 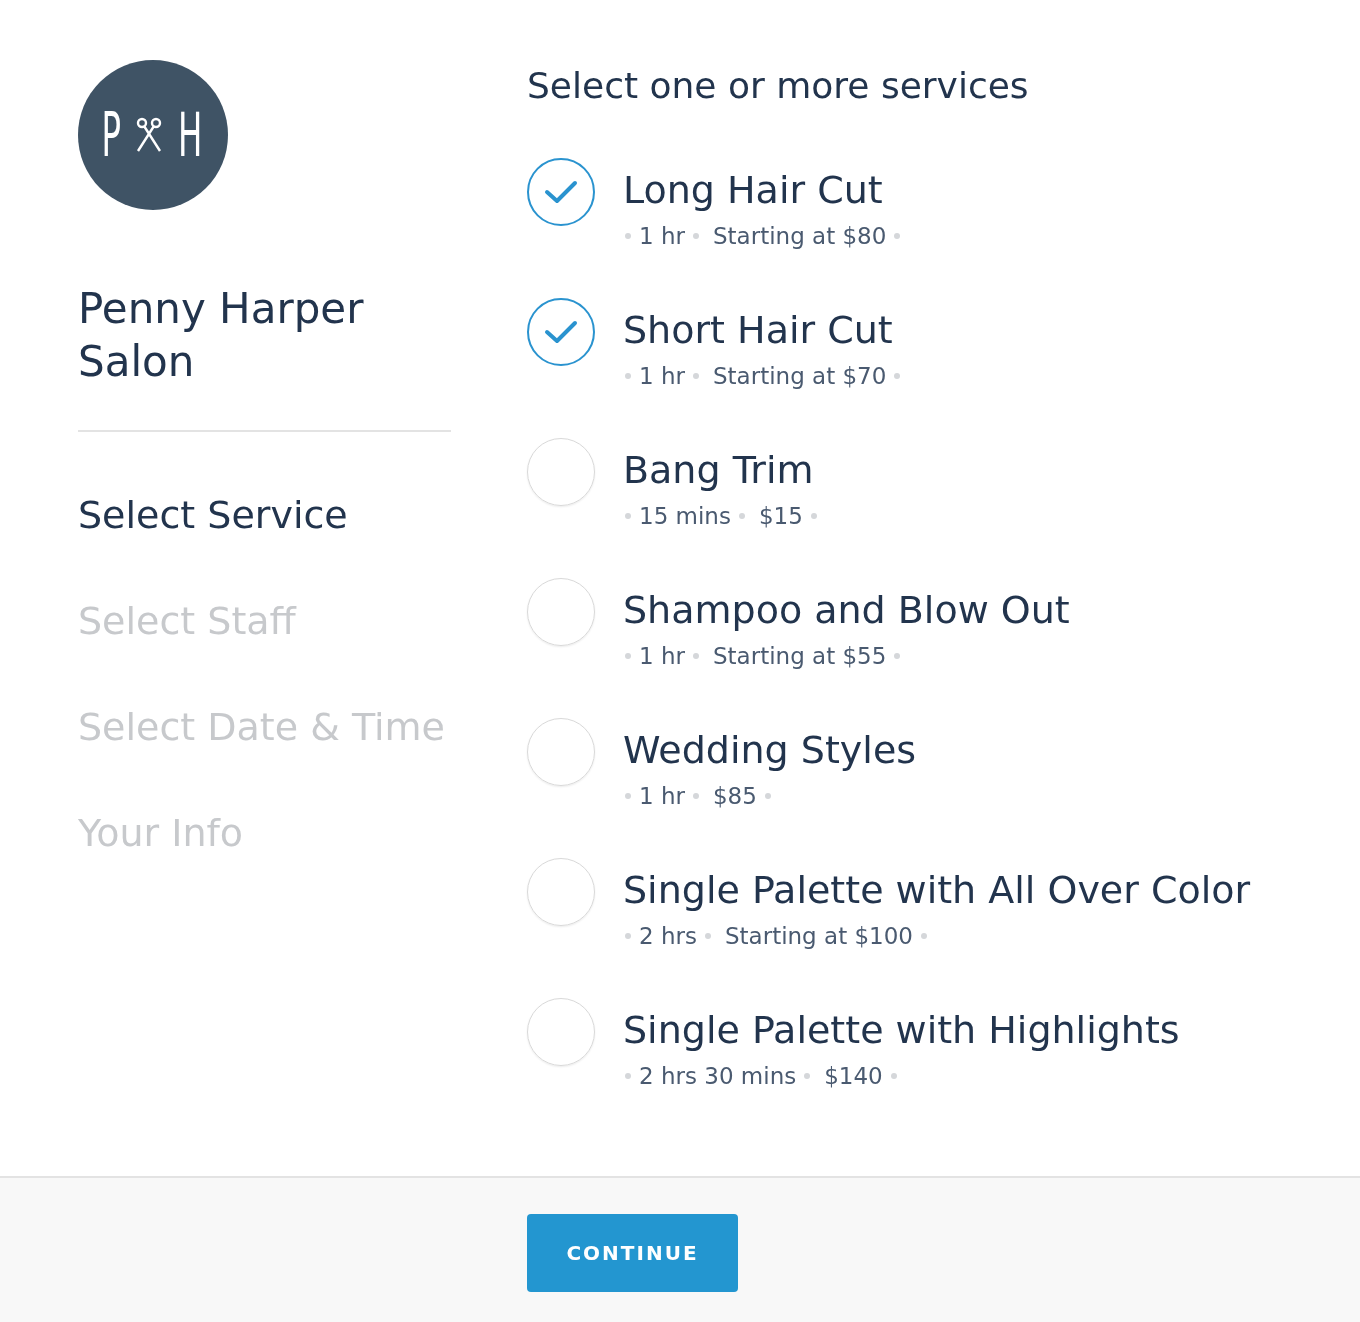 What do you see at coordinates (685, 516) in the screenshot?
I see `service-duration: 15 mins` at bounding box center [685, 516].